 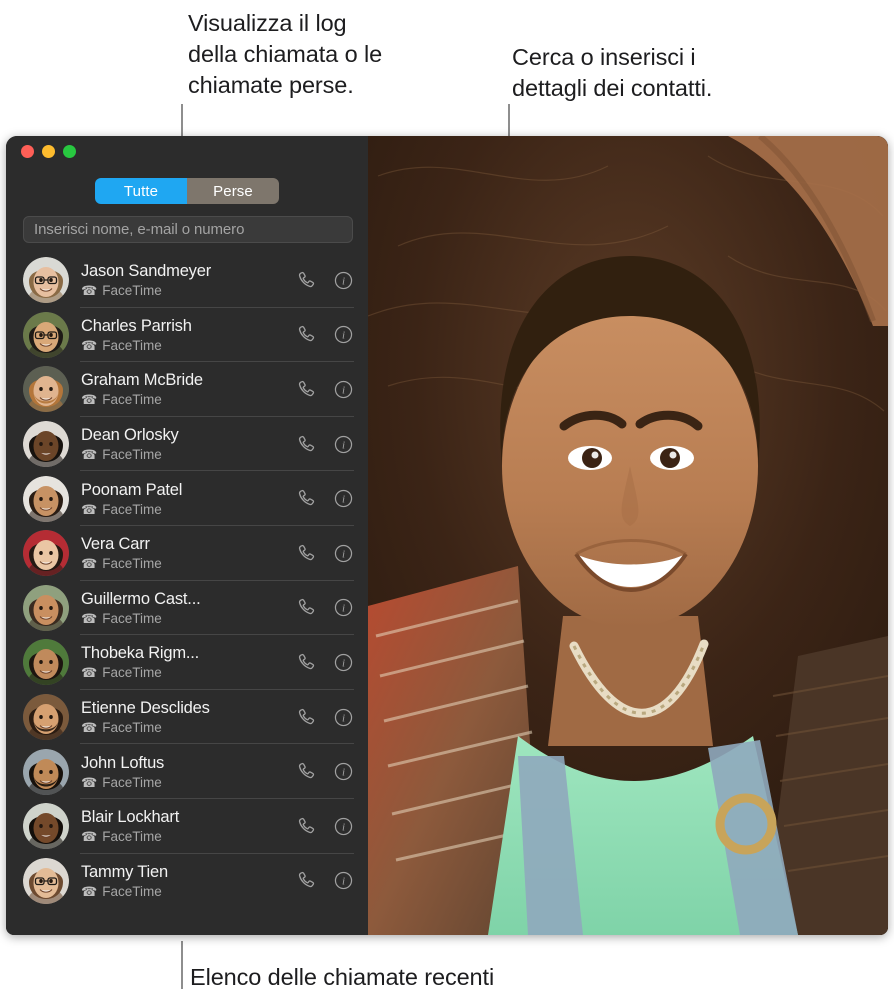 What do you see at coordinates (141, 191) in the screenshot?
I see `tab-all-calls: Tutte` at bounding box center [141, 191].